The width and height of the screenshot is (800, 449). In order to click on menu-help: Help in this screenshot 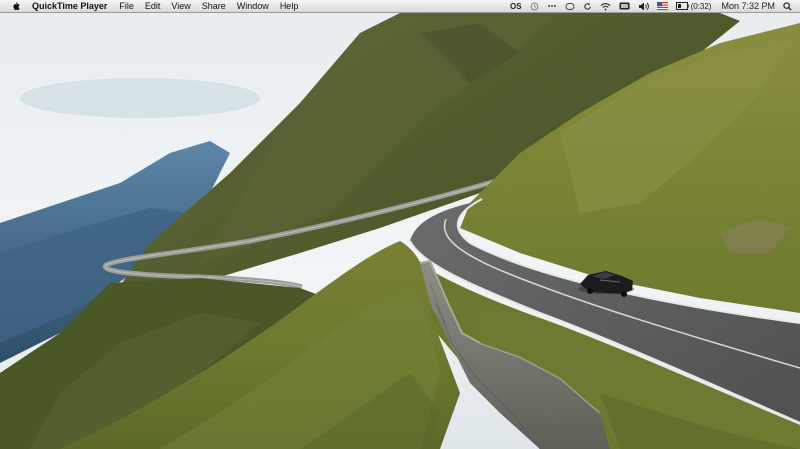, I will do `click(289, 6)`.